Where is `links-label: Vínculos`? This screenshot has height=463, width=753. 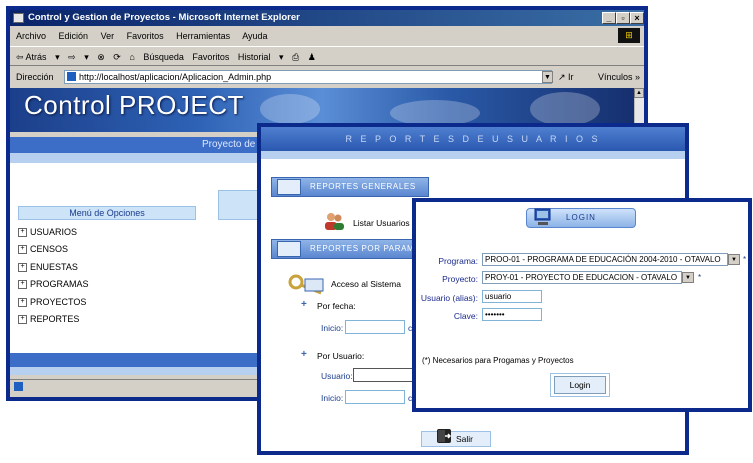
links-label: Vínculos is located at coordinates (615, 77).